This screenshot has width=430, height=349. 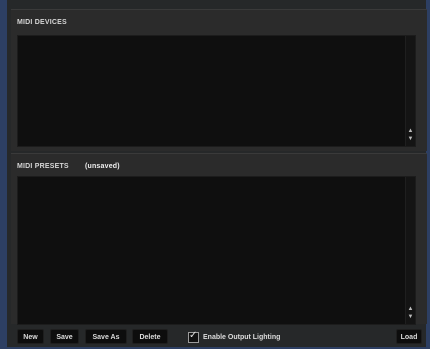 I want to click on window-edge-left, so click(x=3, y=174).